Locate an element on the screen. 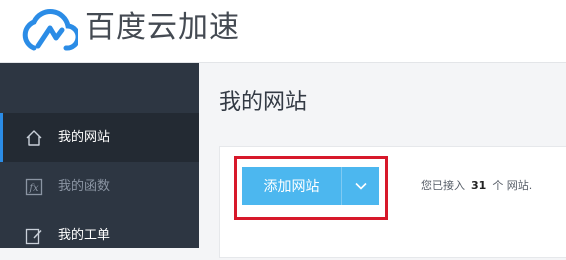  page-title: 我的网站 is located at coordinates (263, 102).